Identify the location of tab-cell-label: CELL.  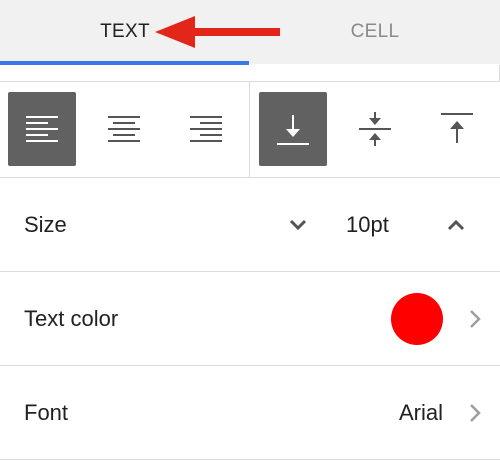
(375, 31).